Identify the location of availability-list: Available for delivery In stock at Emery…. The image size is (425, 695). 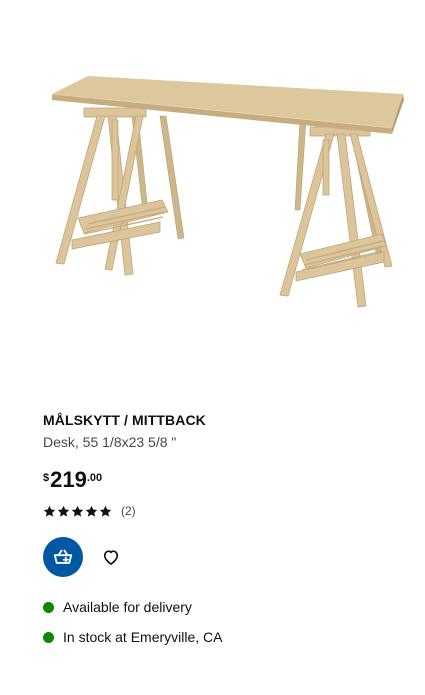
(228, 622).